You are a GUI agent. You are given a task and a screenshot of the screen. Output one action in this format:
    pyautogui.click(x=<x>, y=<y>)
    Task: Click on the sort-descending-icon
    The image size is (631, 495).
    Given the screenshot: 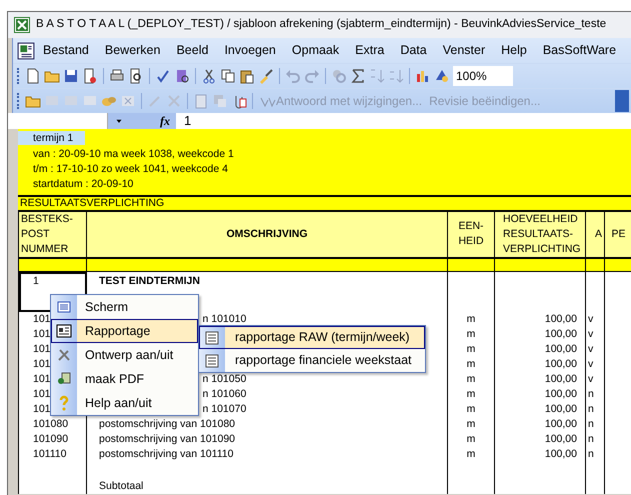 What is the action you would take?
    pyautogui.click(x=396, y=76)
    